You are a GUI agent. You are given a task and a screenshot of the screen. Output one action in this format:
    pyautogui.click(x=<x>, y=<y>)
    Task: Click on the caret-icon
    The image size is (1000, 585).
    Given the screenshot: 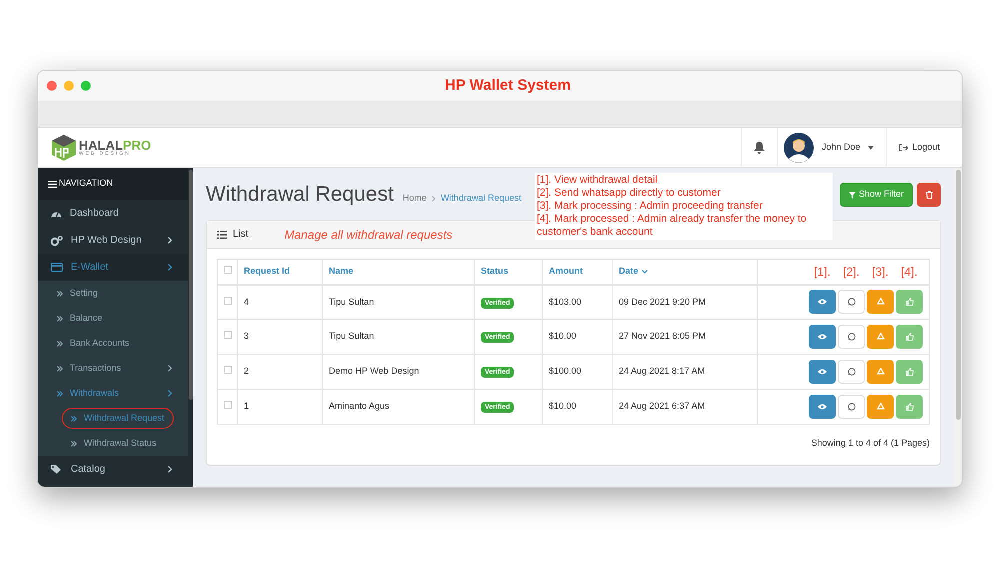 What is the action you would take?
    pyautogui.click(x=871, y=148)
    